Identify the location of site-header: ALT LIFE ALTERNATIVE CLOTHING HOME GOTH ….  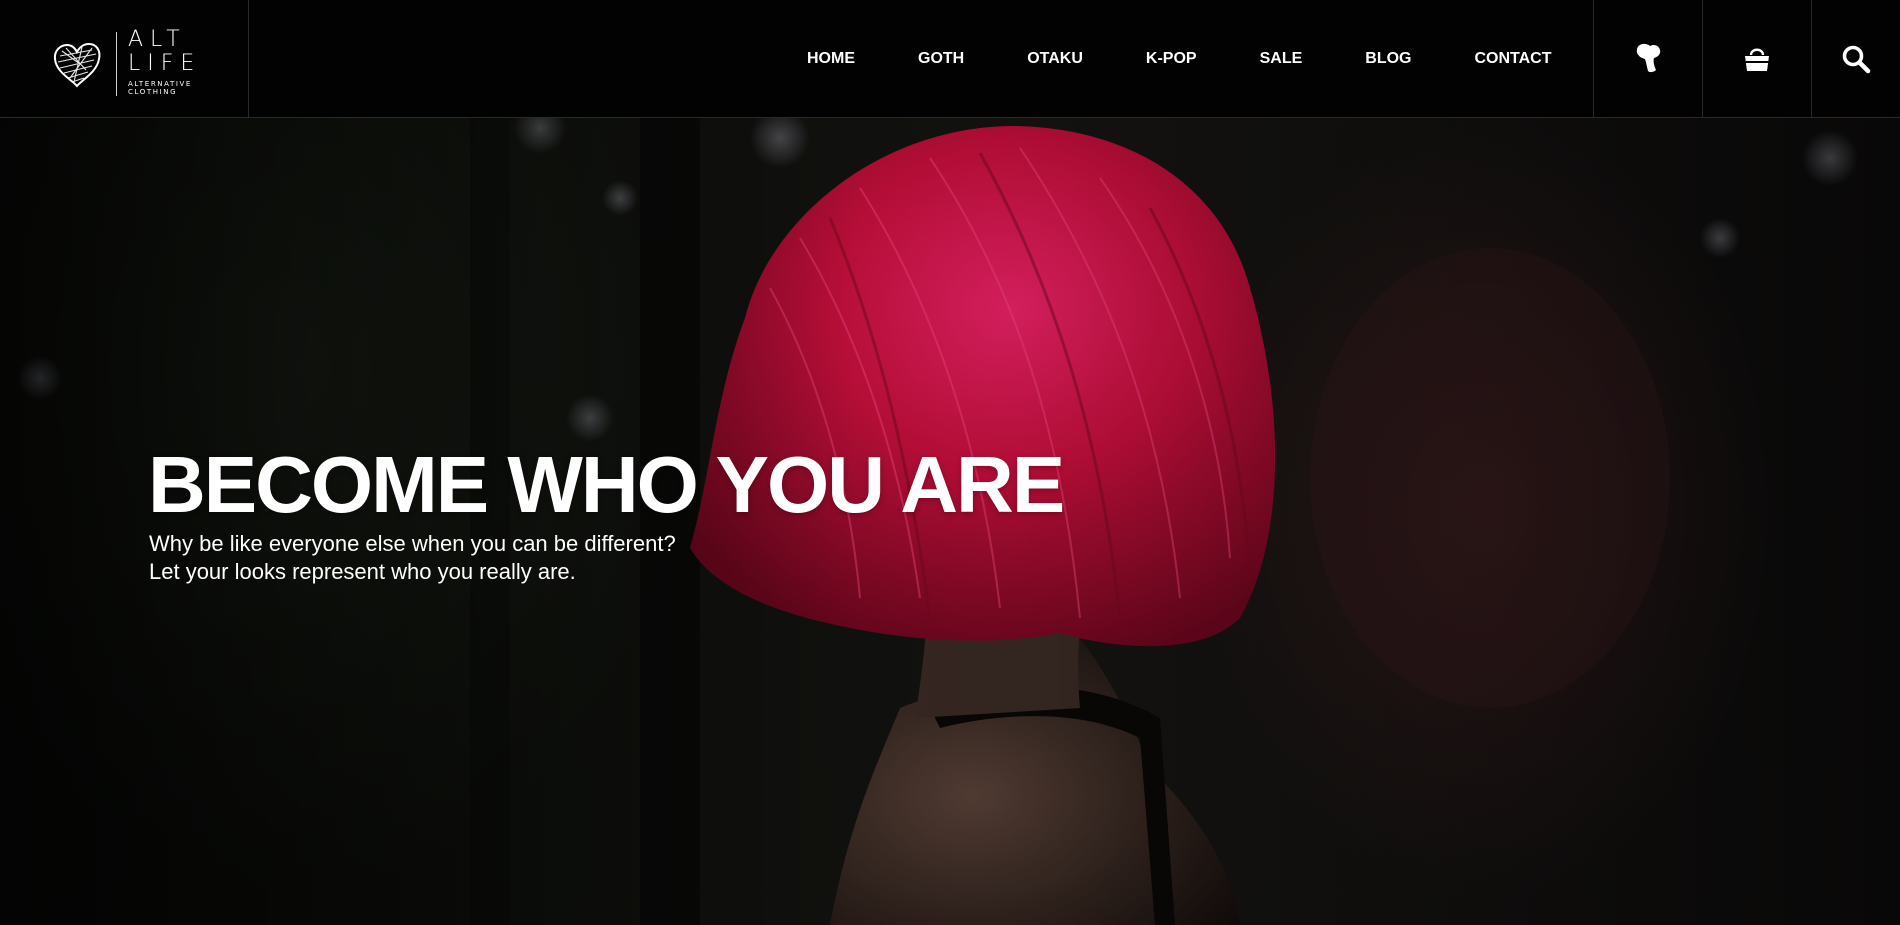
(950, 59).